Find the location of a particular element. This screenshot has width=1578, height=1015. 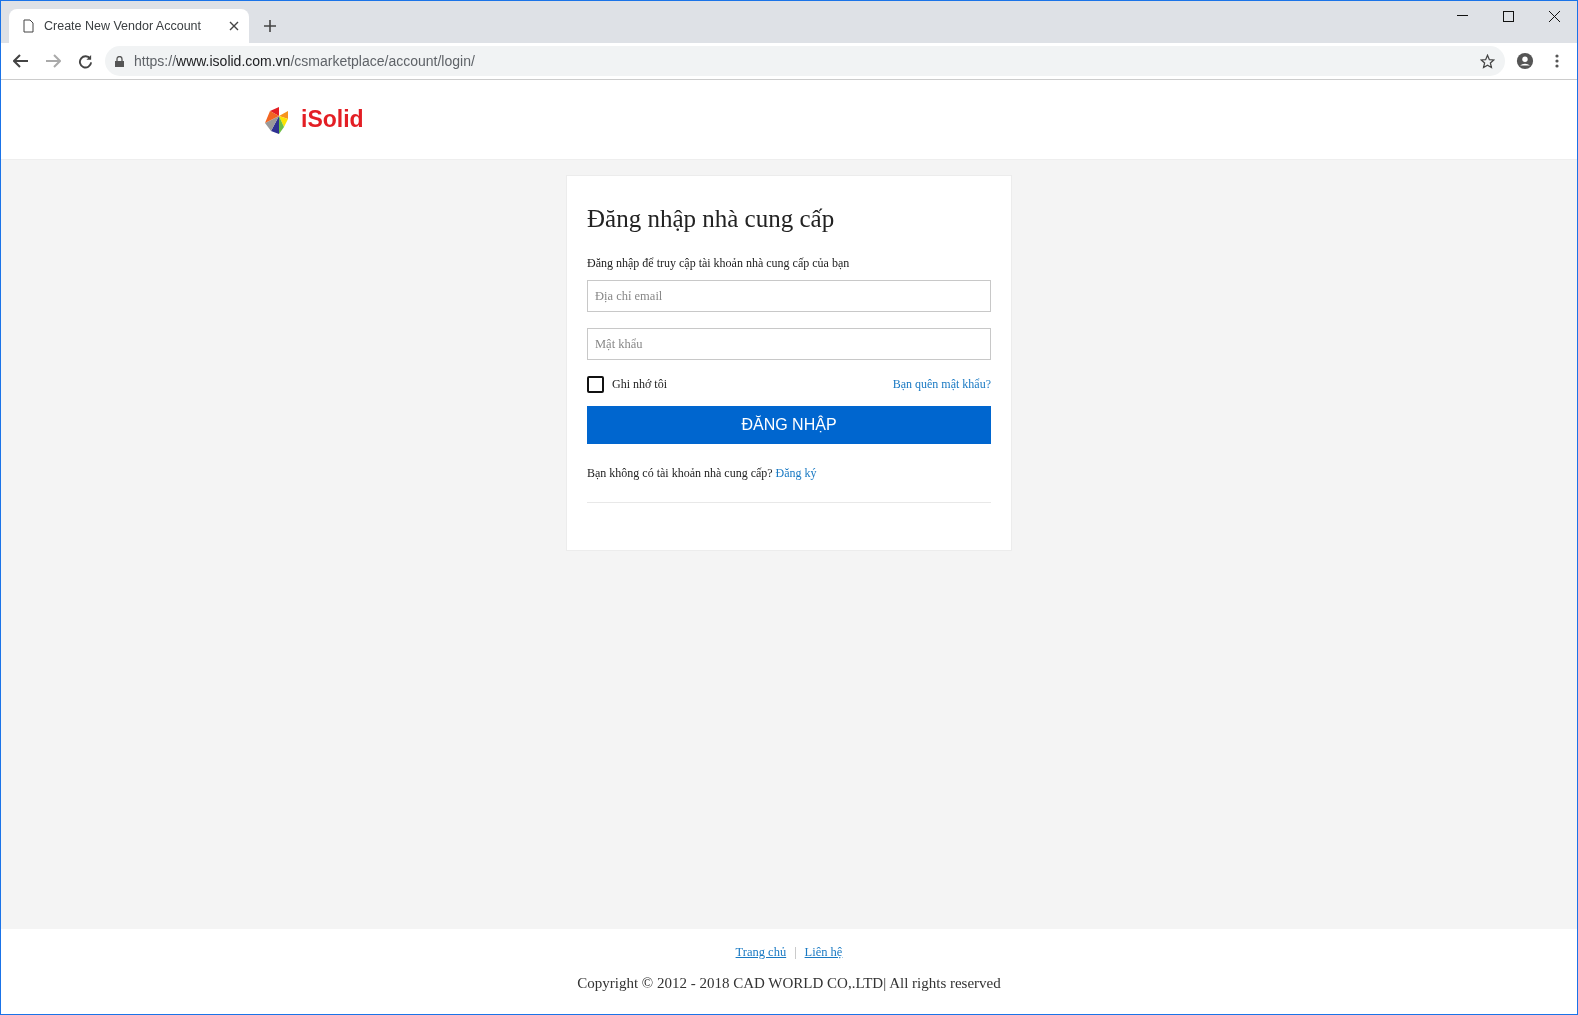

login-subtitle: Đăng nhập để truy cập tài khoản nhà cung cấp của bạn is located at coordinates (719, 263).